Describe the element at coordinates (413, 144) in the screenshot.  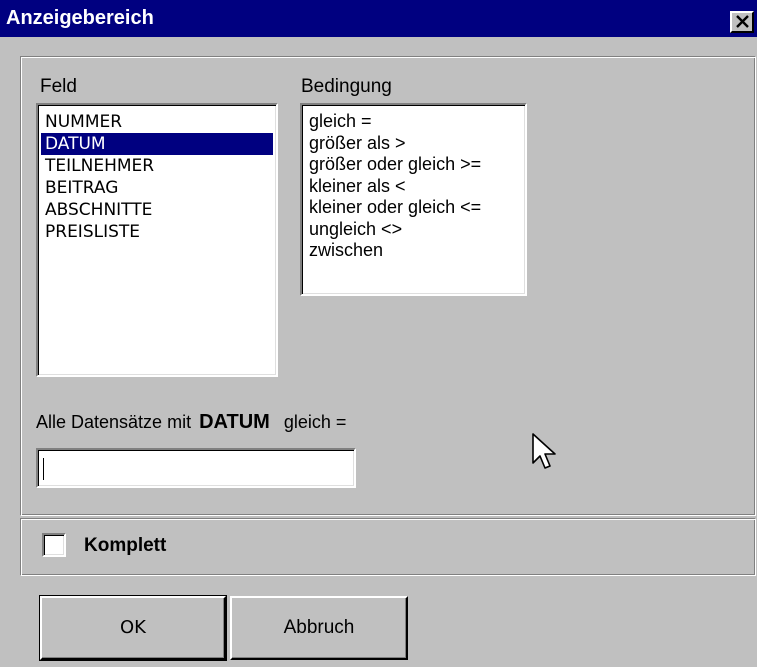
I see `bedingung-item-groesser: größer als >` at that location.